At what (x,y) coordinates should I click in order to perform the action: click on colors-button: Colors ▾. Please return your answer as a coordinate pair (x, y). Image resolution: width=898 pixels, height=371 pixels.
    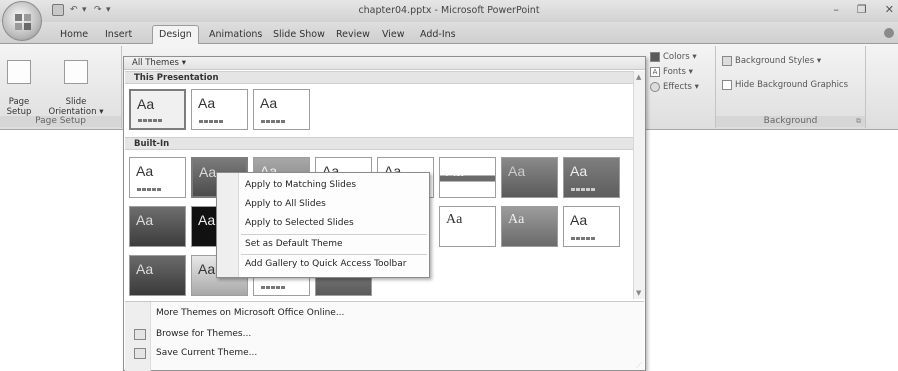
    Looking at the image, I should click on (673, 57).